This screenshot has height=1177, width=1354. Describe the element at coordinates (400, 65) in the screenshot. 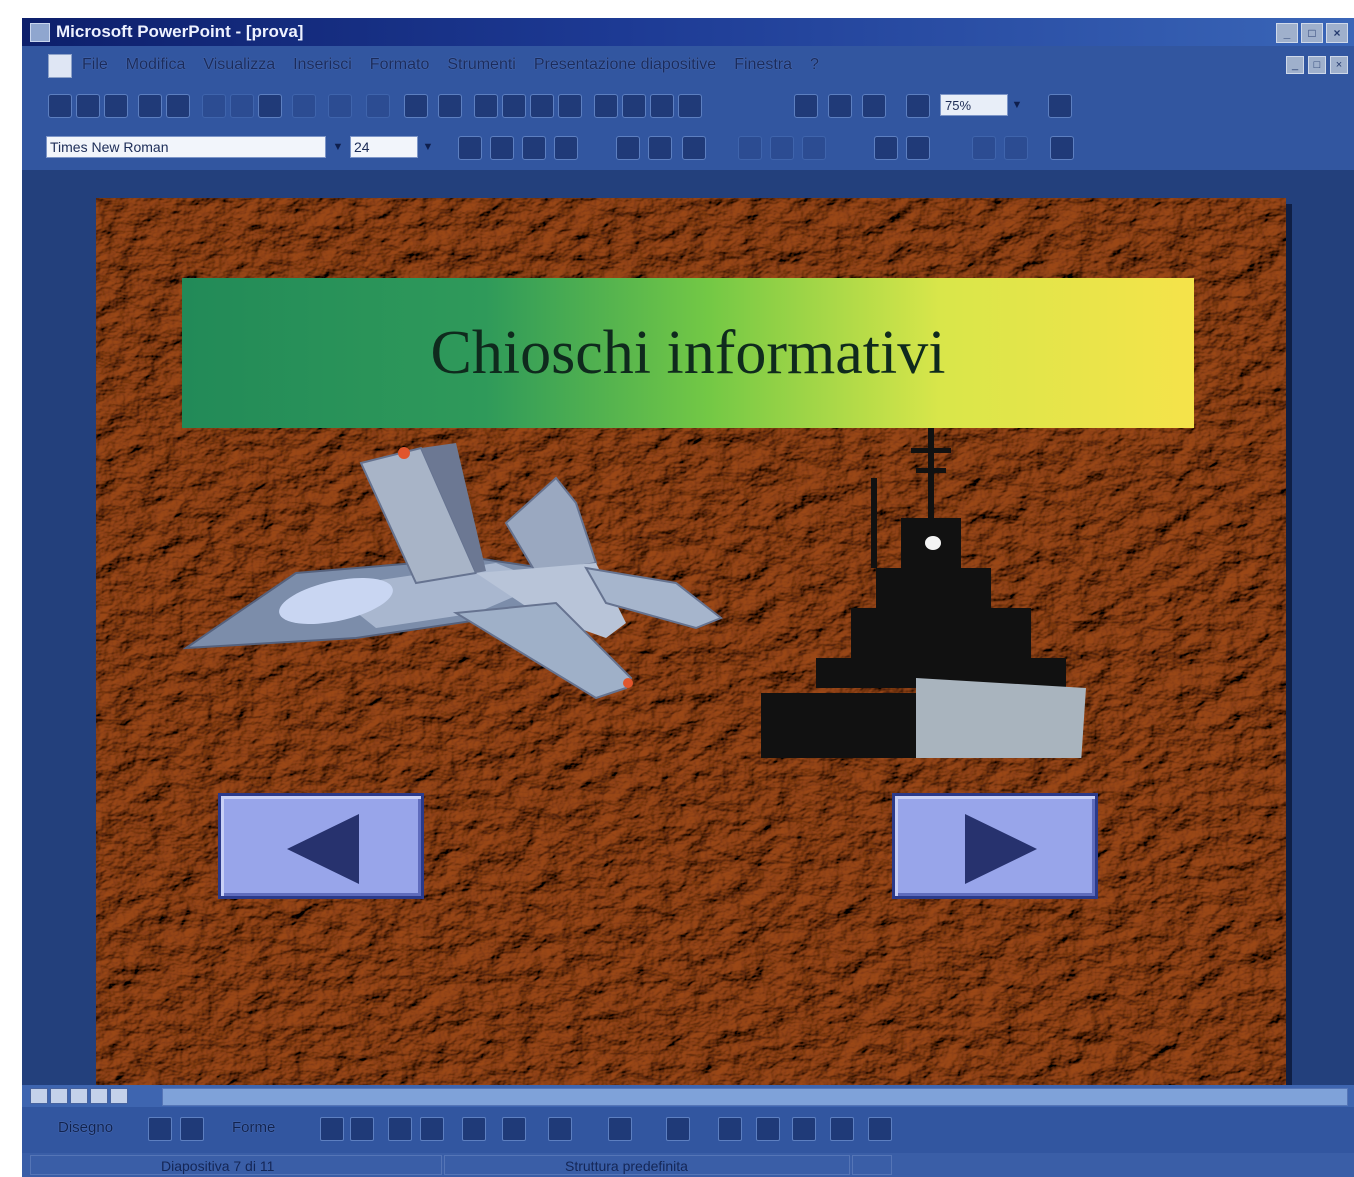

I see `menu-formato: Formato` at that location.